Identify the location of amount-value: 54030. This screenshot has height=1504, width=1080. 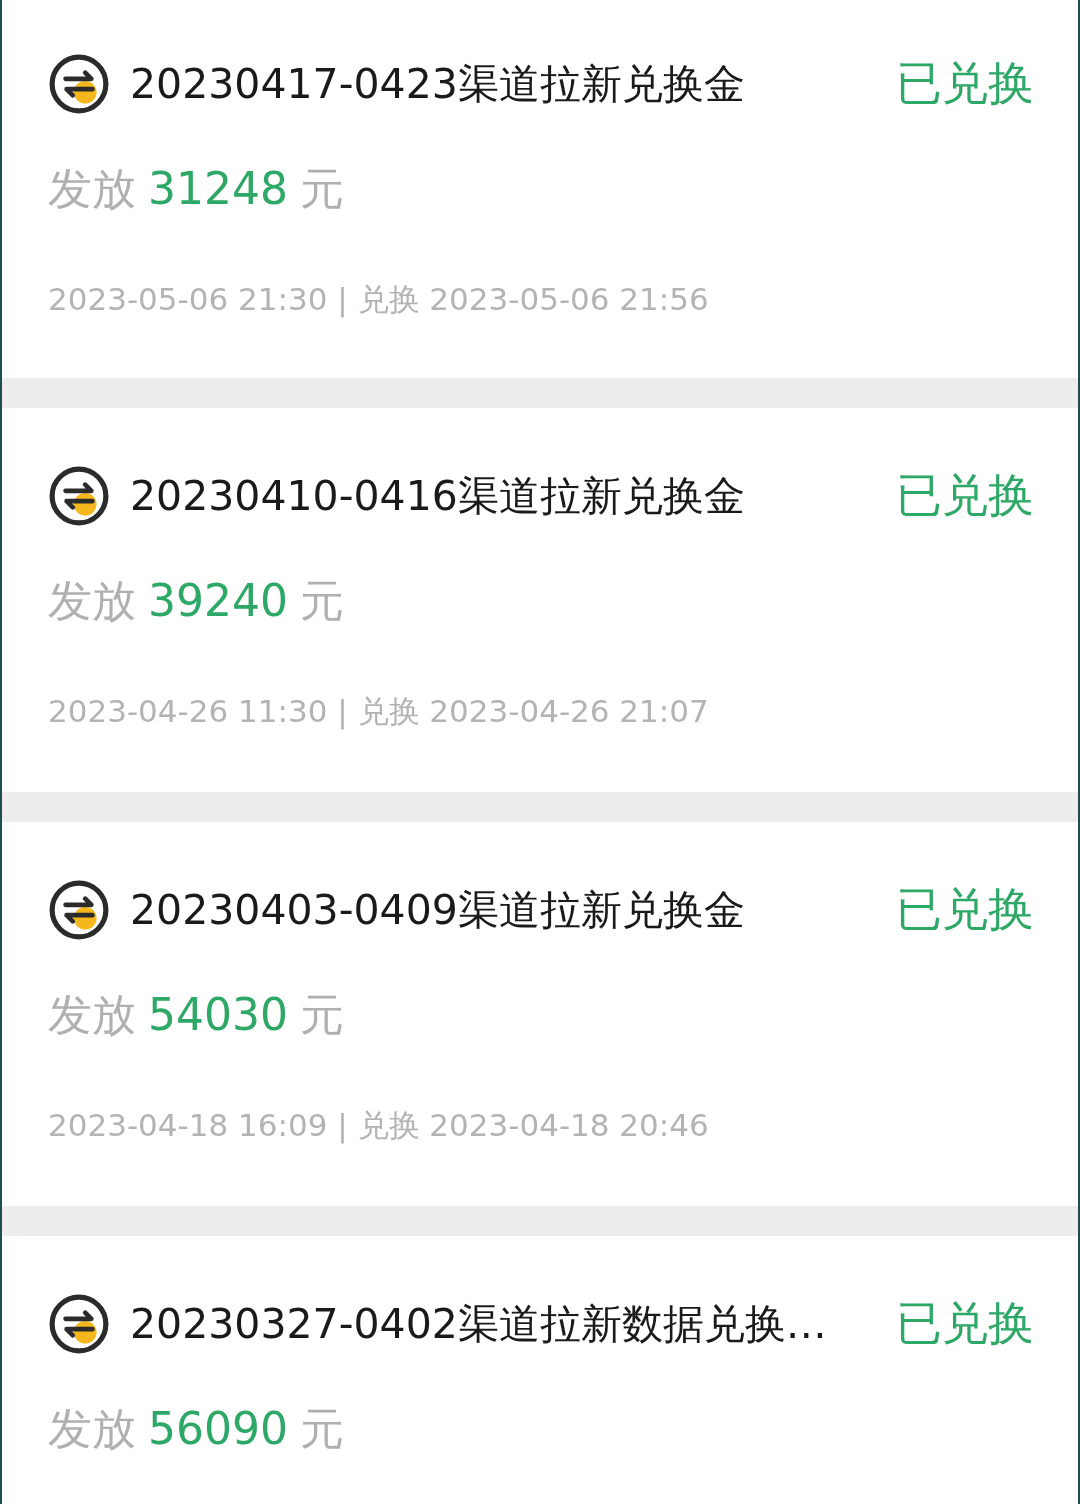
(218, 1014).